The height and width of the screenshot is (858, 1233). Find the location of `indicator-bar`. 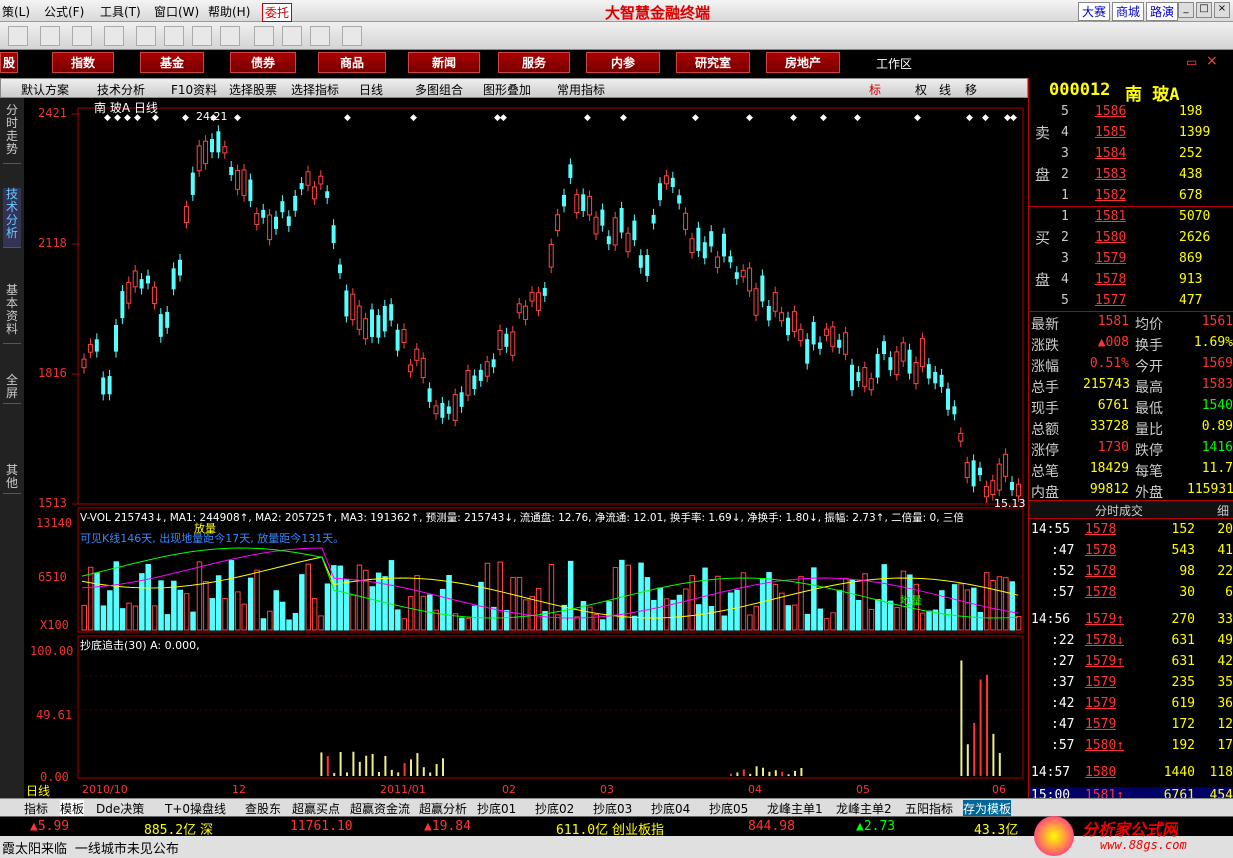

indicator-bar is located at coordinates (763, 771).